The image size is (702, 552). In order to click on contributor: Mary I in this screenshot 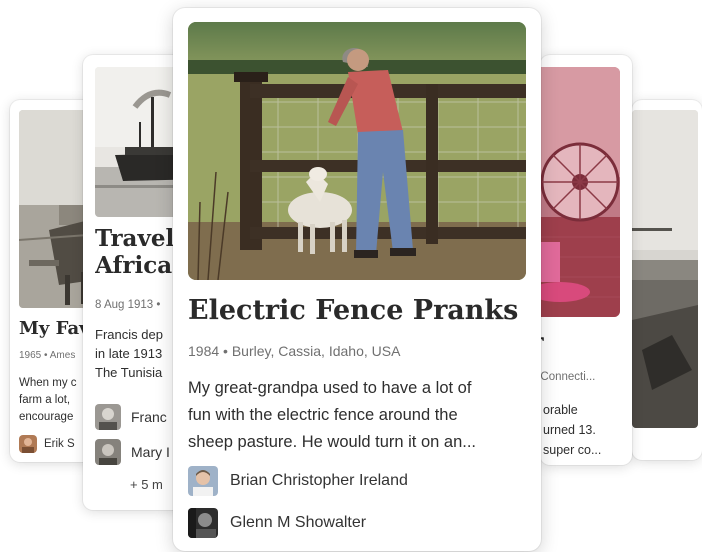, I will do `click(132, 452)`.